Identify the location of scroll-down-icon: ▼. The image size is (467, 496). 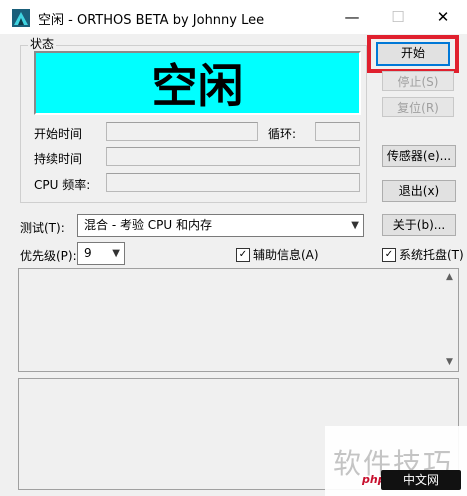
(449, 362).